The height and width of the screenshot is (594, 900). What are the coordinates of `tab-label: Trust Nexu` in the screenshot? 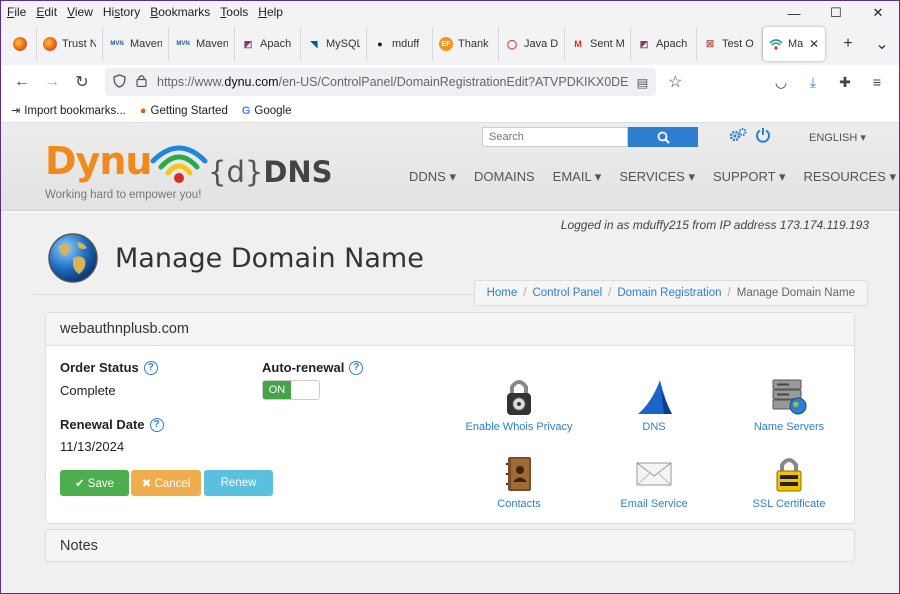 It's located at (79, 44).